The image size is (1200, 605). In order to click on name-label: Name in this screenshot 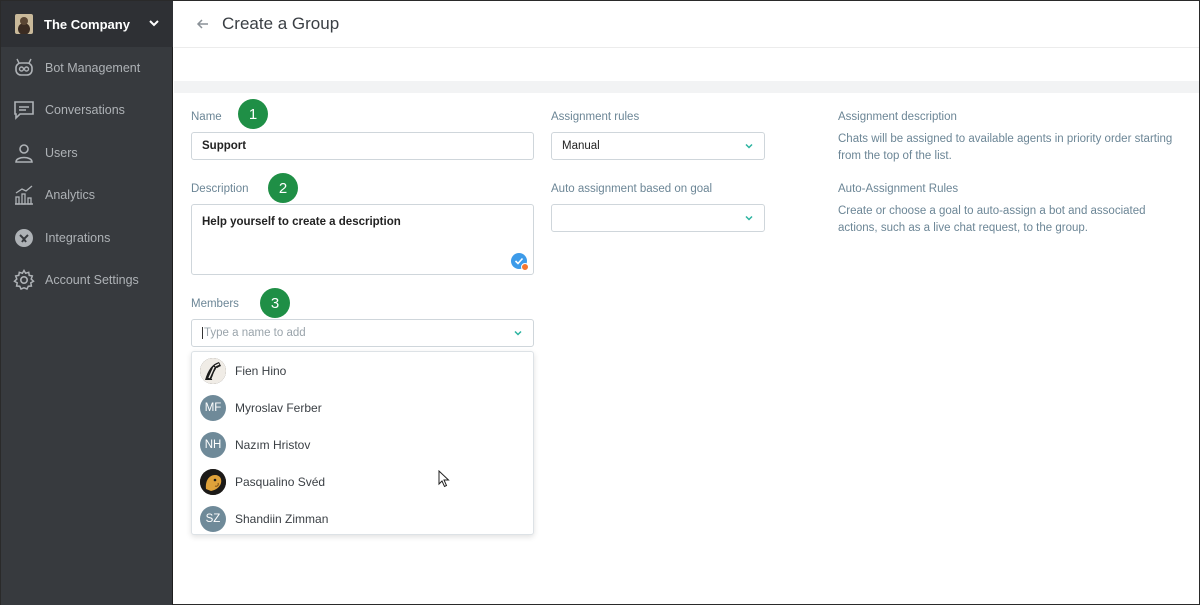, I will do `click(206, 117)`.